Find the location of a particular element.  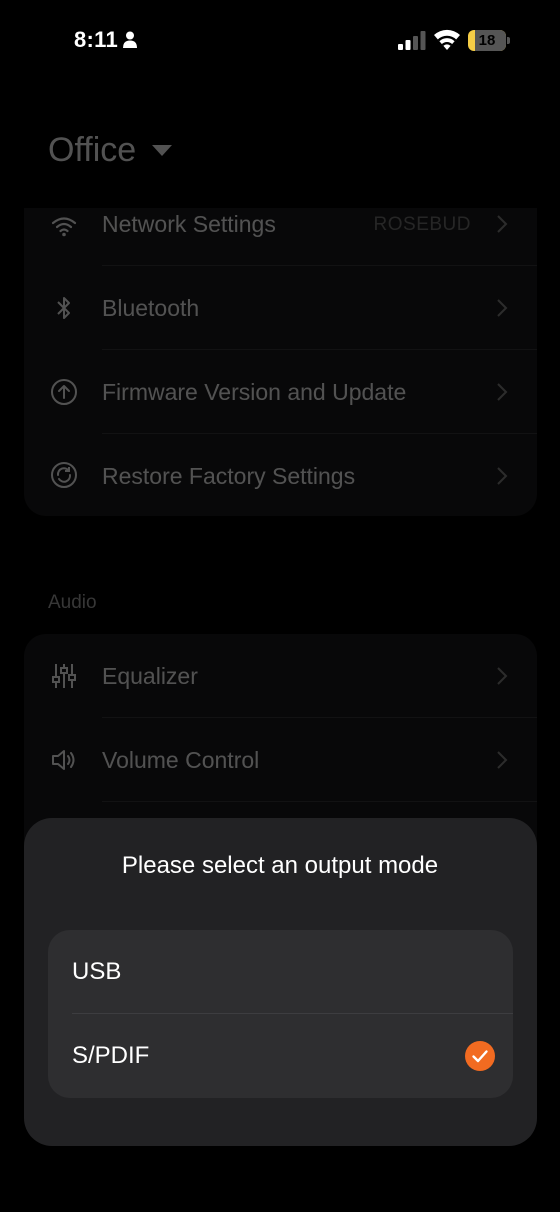

checkmark-selected-icon is located at coordinates (480, 1056).